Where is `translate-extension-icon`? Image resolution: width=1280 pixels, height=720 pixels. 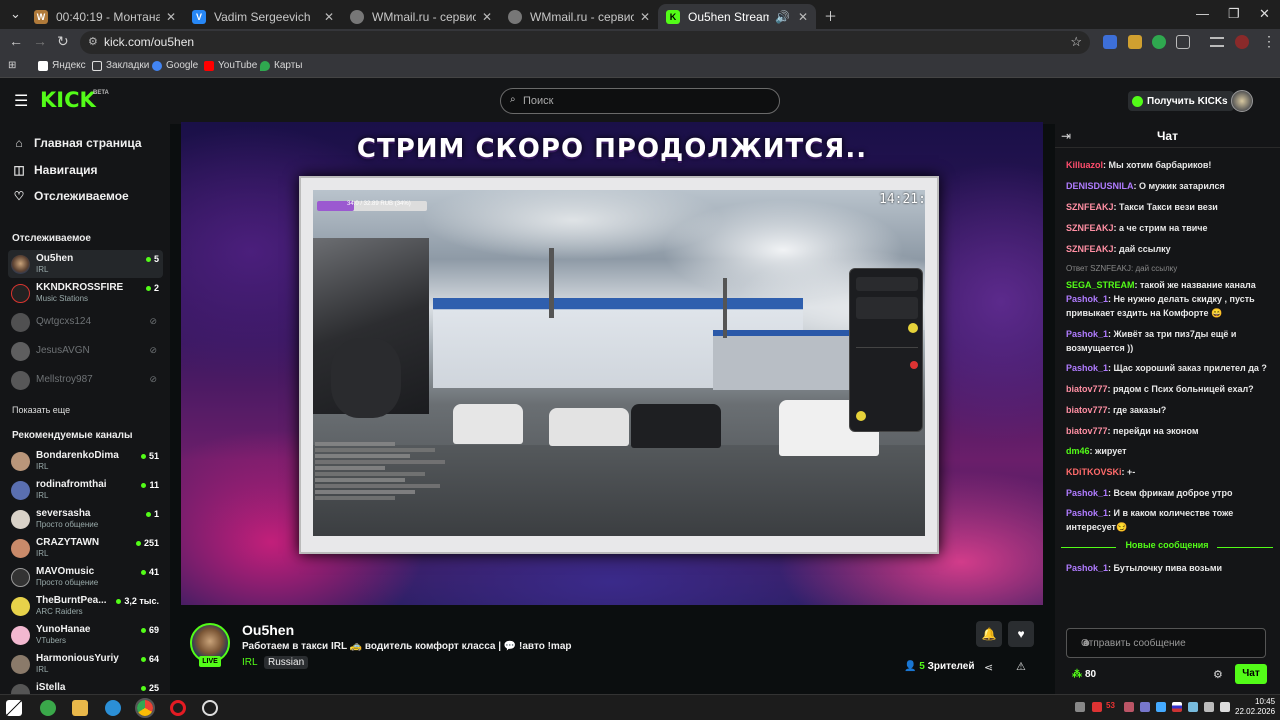
translate-extension-icon is located at coordinates (1110, 42).